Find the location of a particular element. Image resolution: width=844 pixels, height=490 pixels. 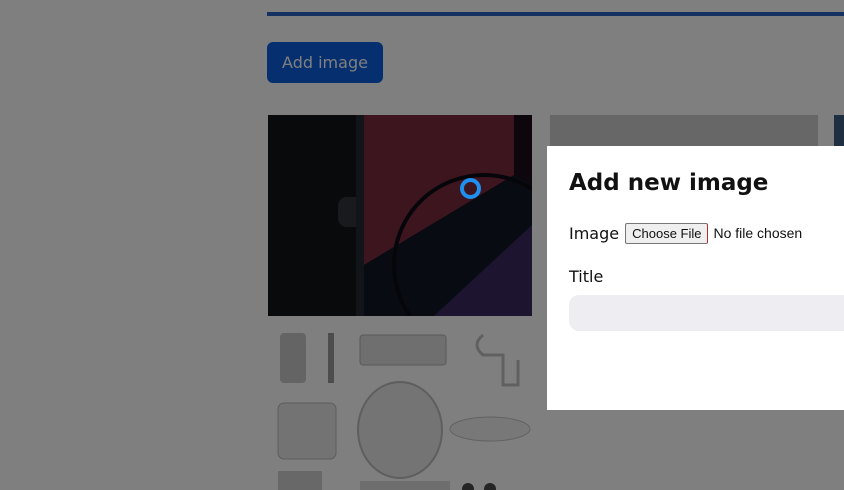

image-field-row: Image Choose File No file chosen is located at coordinates (685, 233).